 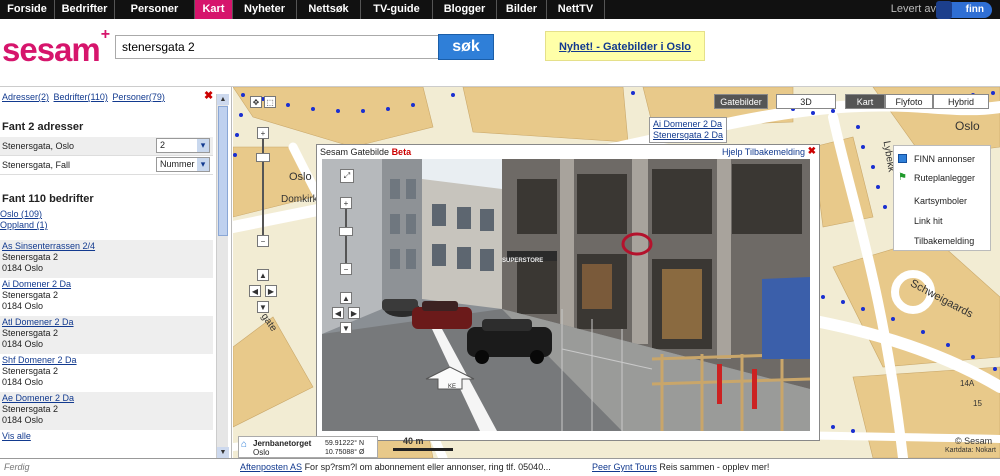 What do you see at coordinates (23, 306) in the screenshot?
I see `business-city: 0184 Oslo` at bounding box center [23, 306].